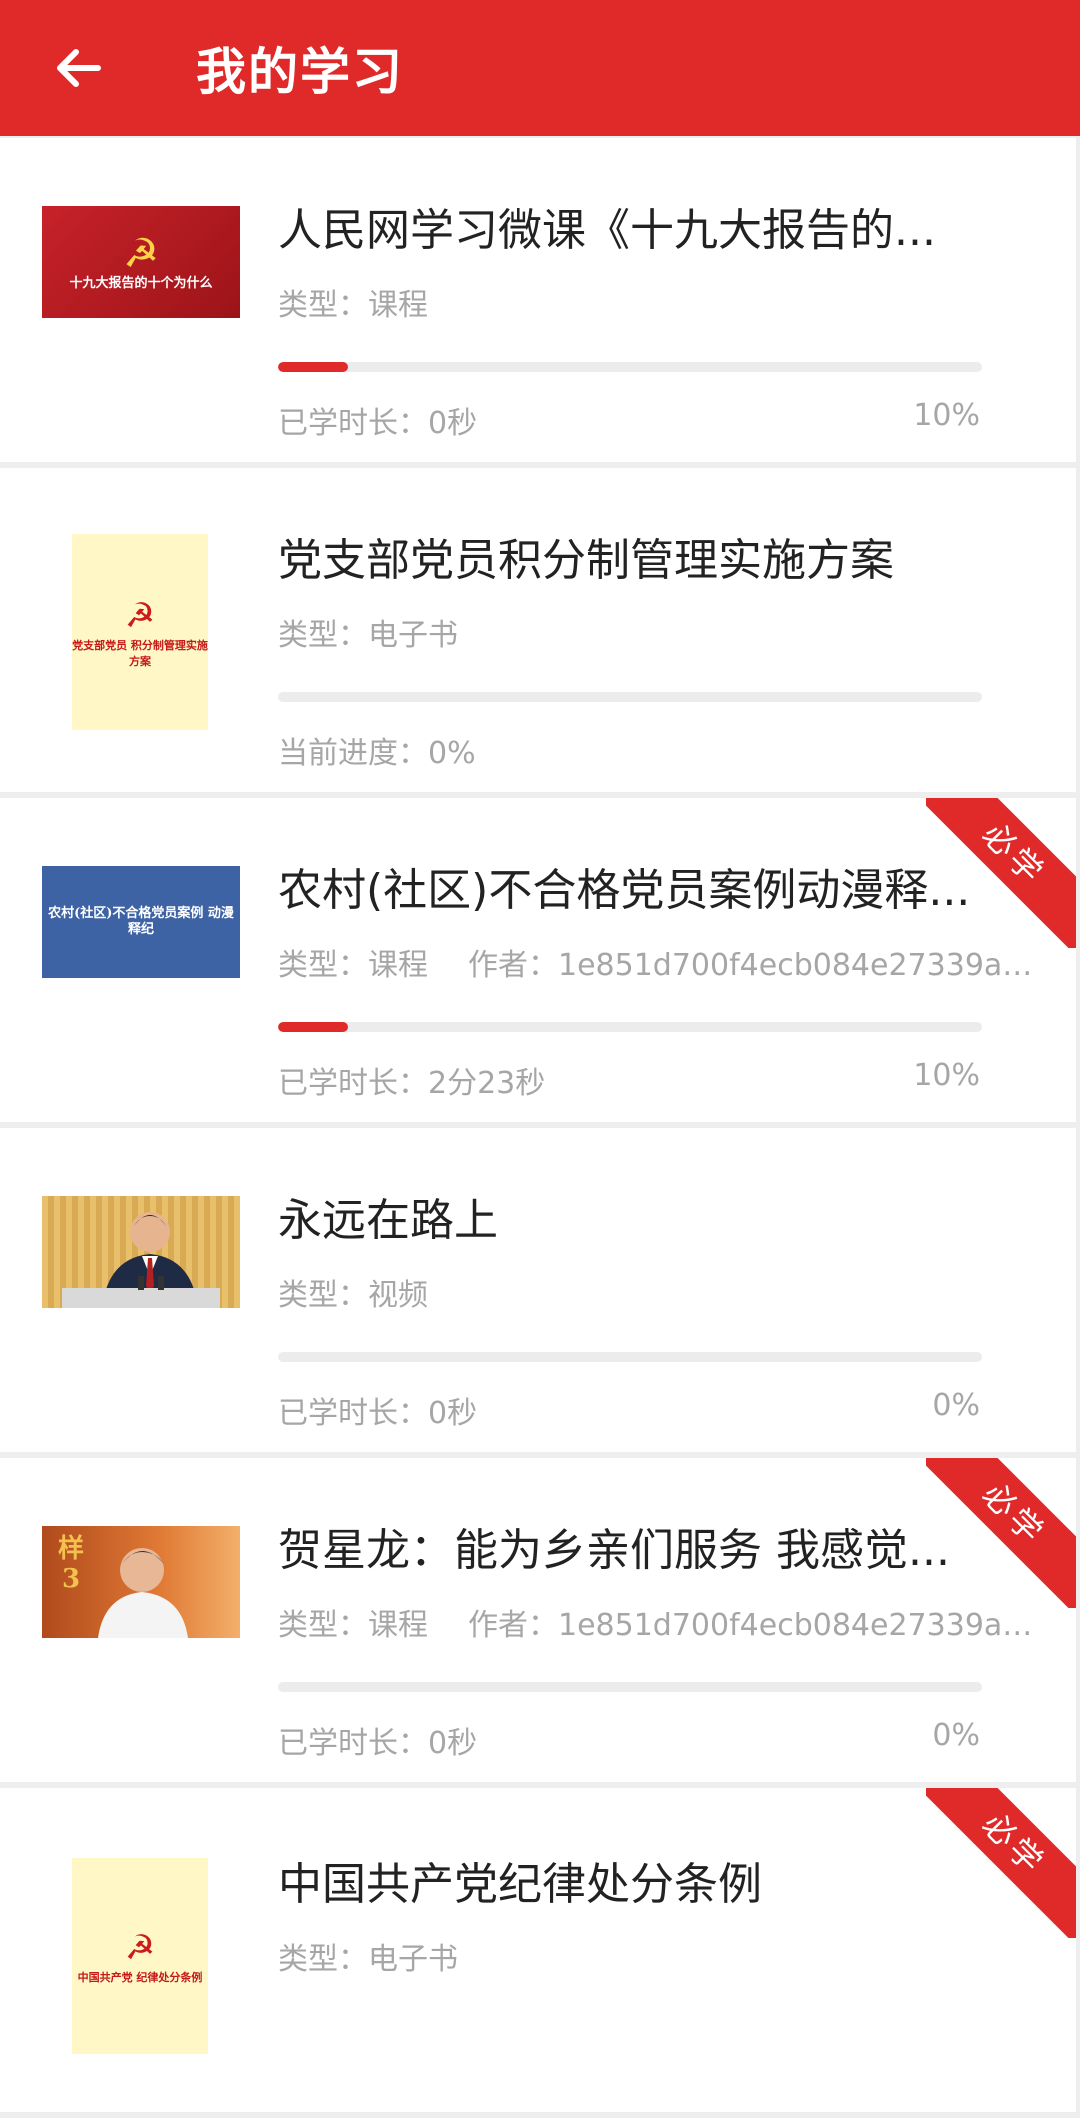  I want to click on ebook-cover: ☭ 中国共产党 纪律处分条例, so click(140, 1956).